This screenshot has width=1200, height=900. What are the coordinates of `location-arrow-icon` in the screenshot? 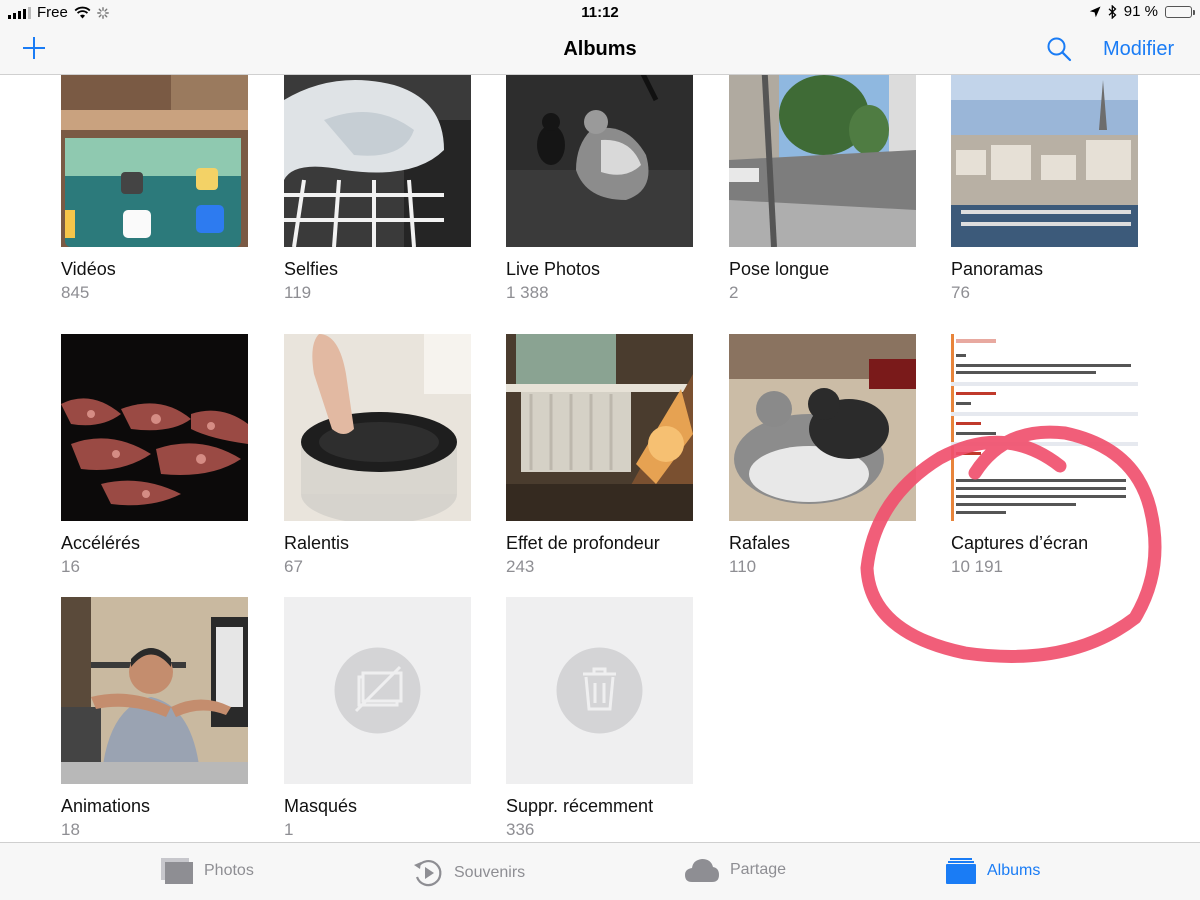 It's located at (1095, 11).